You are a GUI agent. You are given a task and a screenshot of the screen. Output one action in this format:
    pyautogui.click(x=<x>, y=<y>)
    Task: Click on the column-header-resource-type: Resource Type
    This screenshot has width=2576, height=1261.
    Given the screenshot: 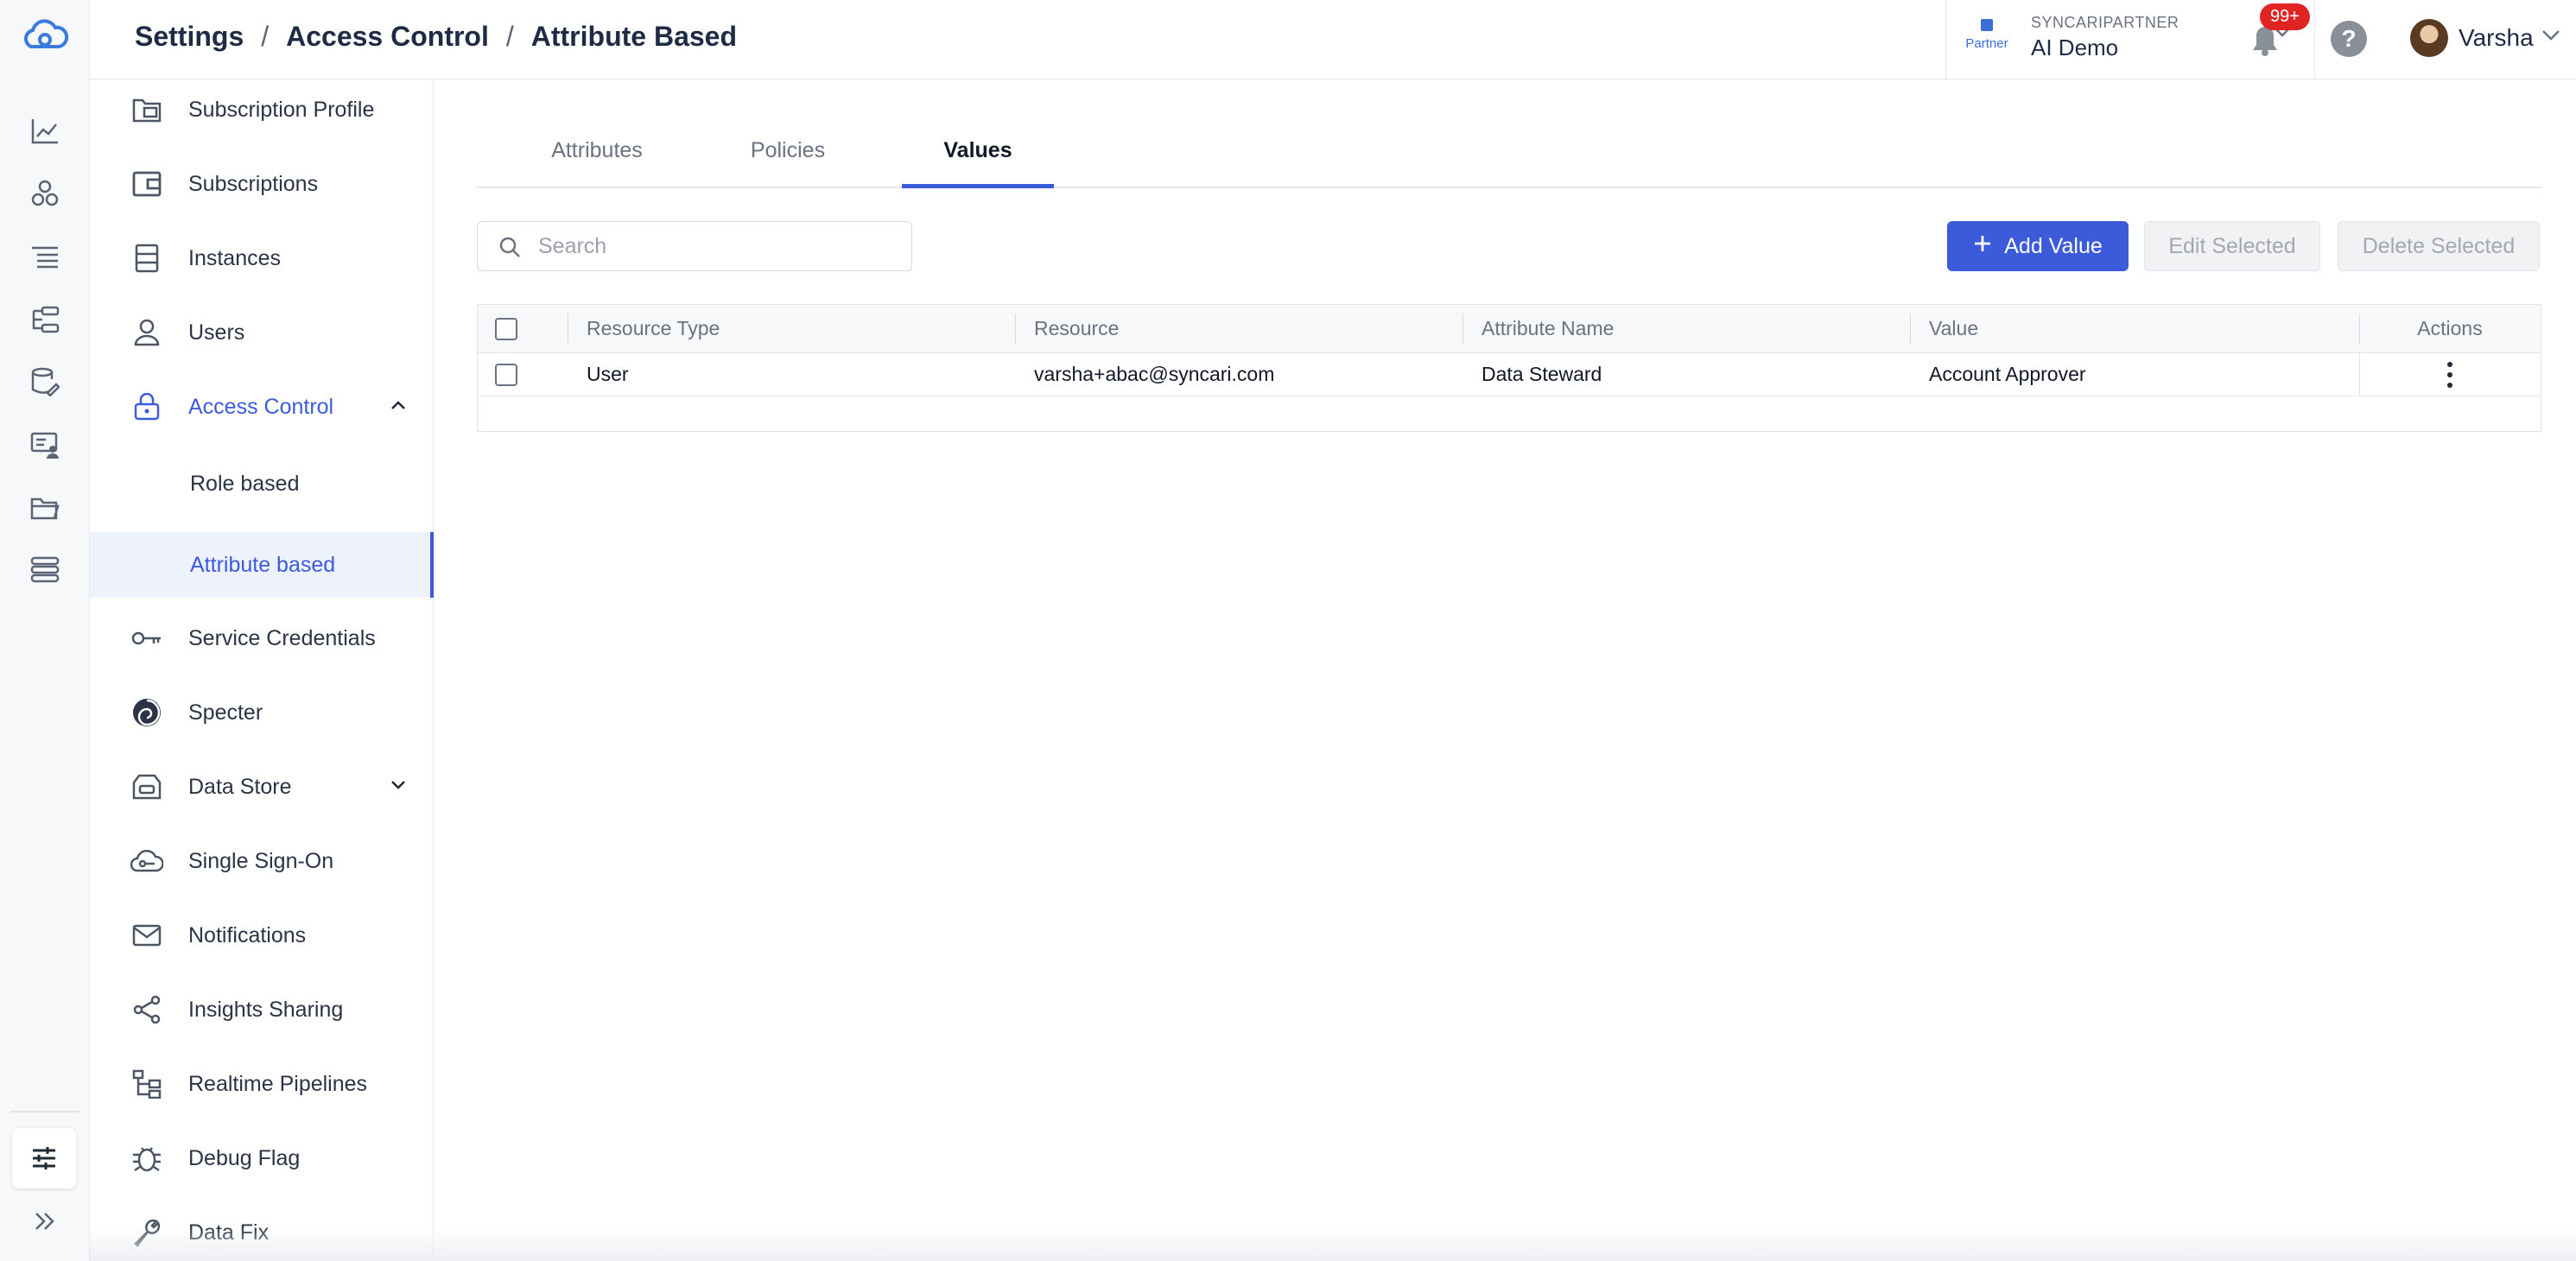 What is the action you would take?
    pyautogui.click(x=653, y=329)
    